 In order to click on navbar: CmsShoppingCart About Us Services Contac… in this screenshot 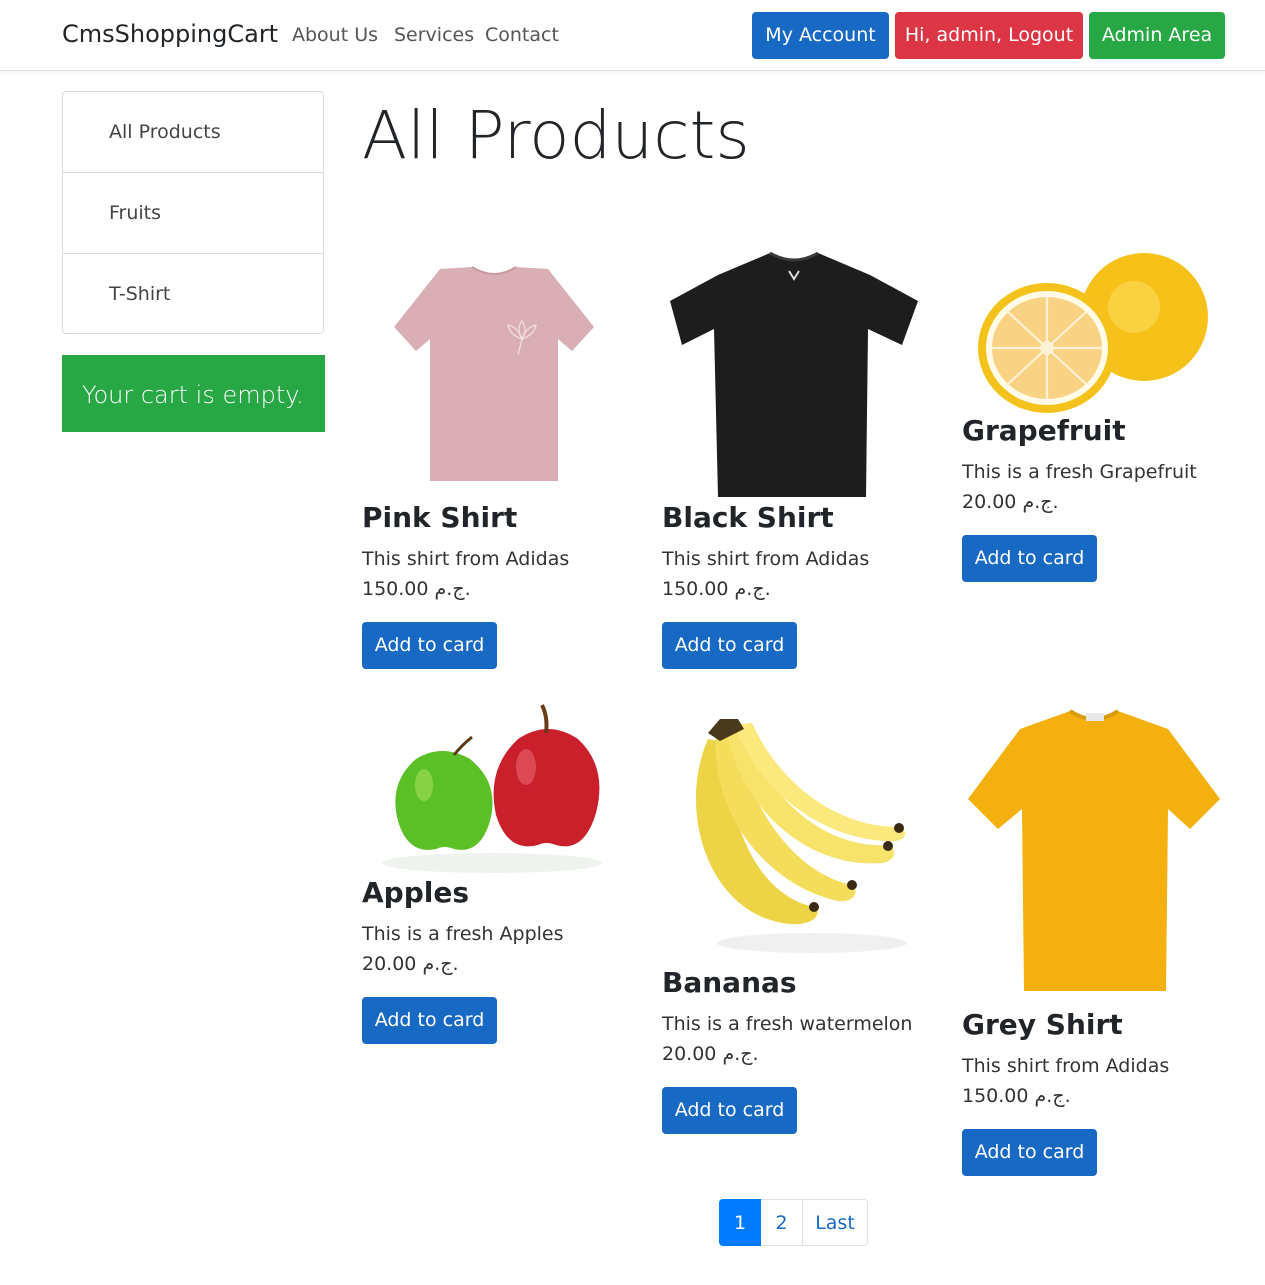, I will do `click(632, 35)`.